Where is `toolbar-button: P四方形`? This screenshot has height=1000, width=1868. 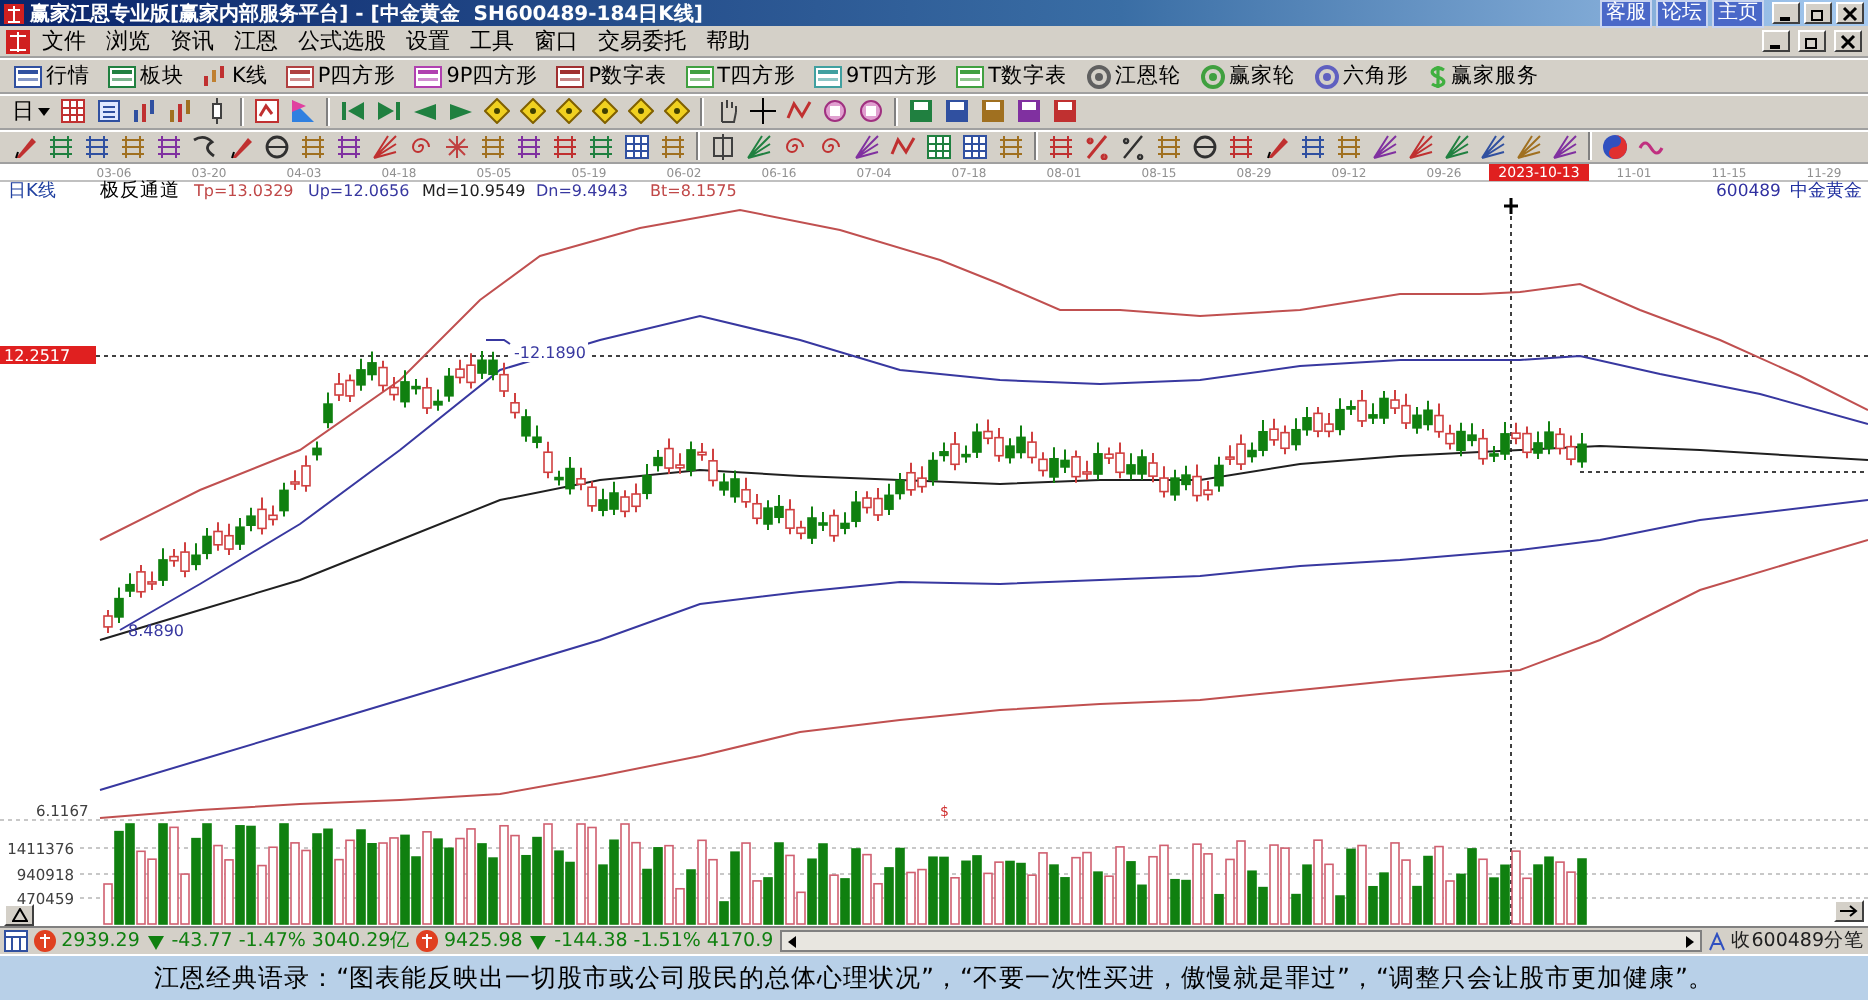 toolbar-button: P四方形 is located at coordinates (341, 76).